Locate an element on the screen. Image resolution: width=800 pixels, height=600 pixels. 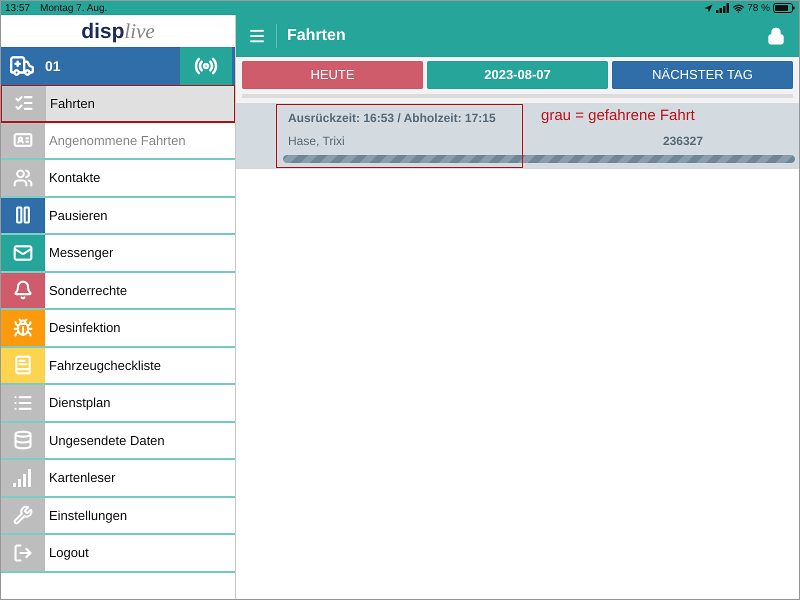
signal-icon is located at coordinates (723, 8).